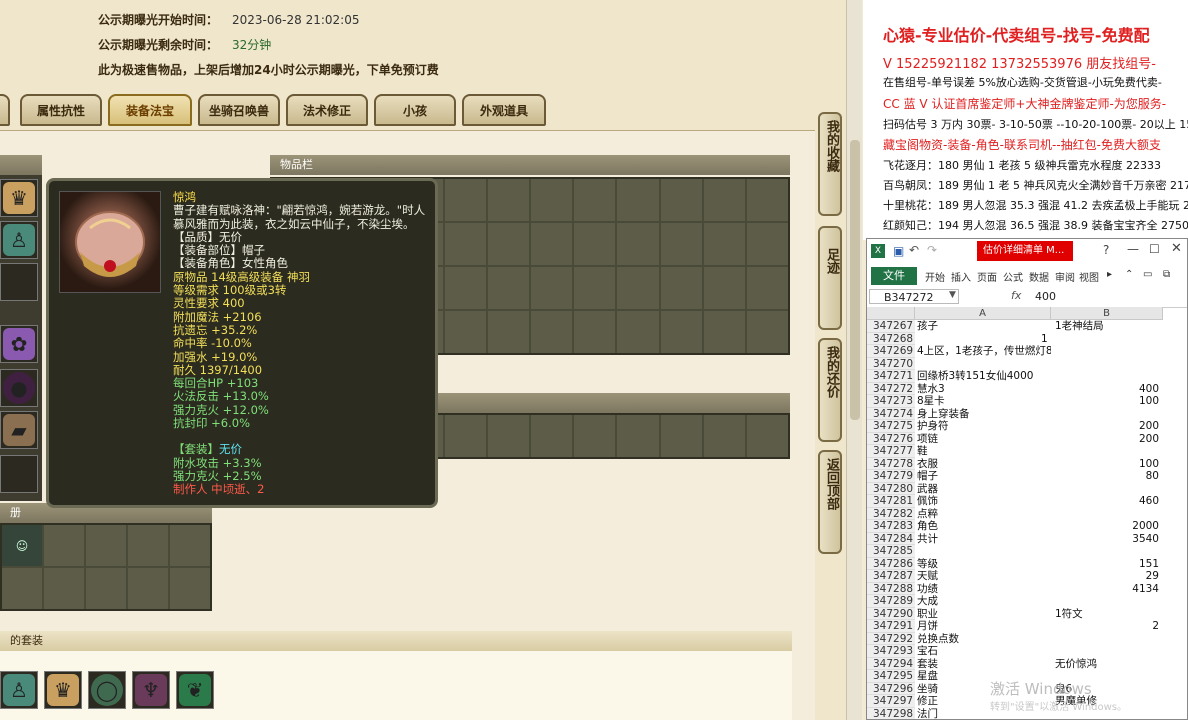 This screenshot has width=1188, height=720. What do you see at coordinates (63, 690) in the screenshot?
I see `set-item-2: ♛` at bounding box center [63, 690].